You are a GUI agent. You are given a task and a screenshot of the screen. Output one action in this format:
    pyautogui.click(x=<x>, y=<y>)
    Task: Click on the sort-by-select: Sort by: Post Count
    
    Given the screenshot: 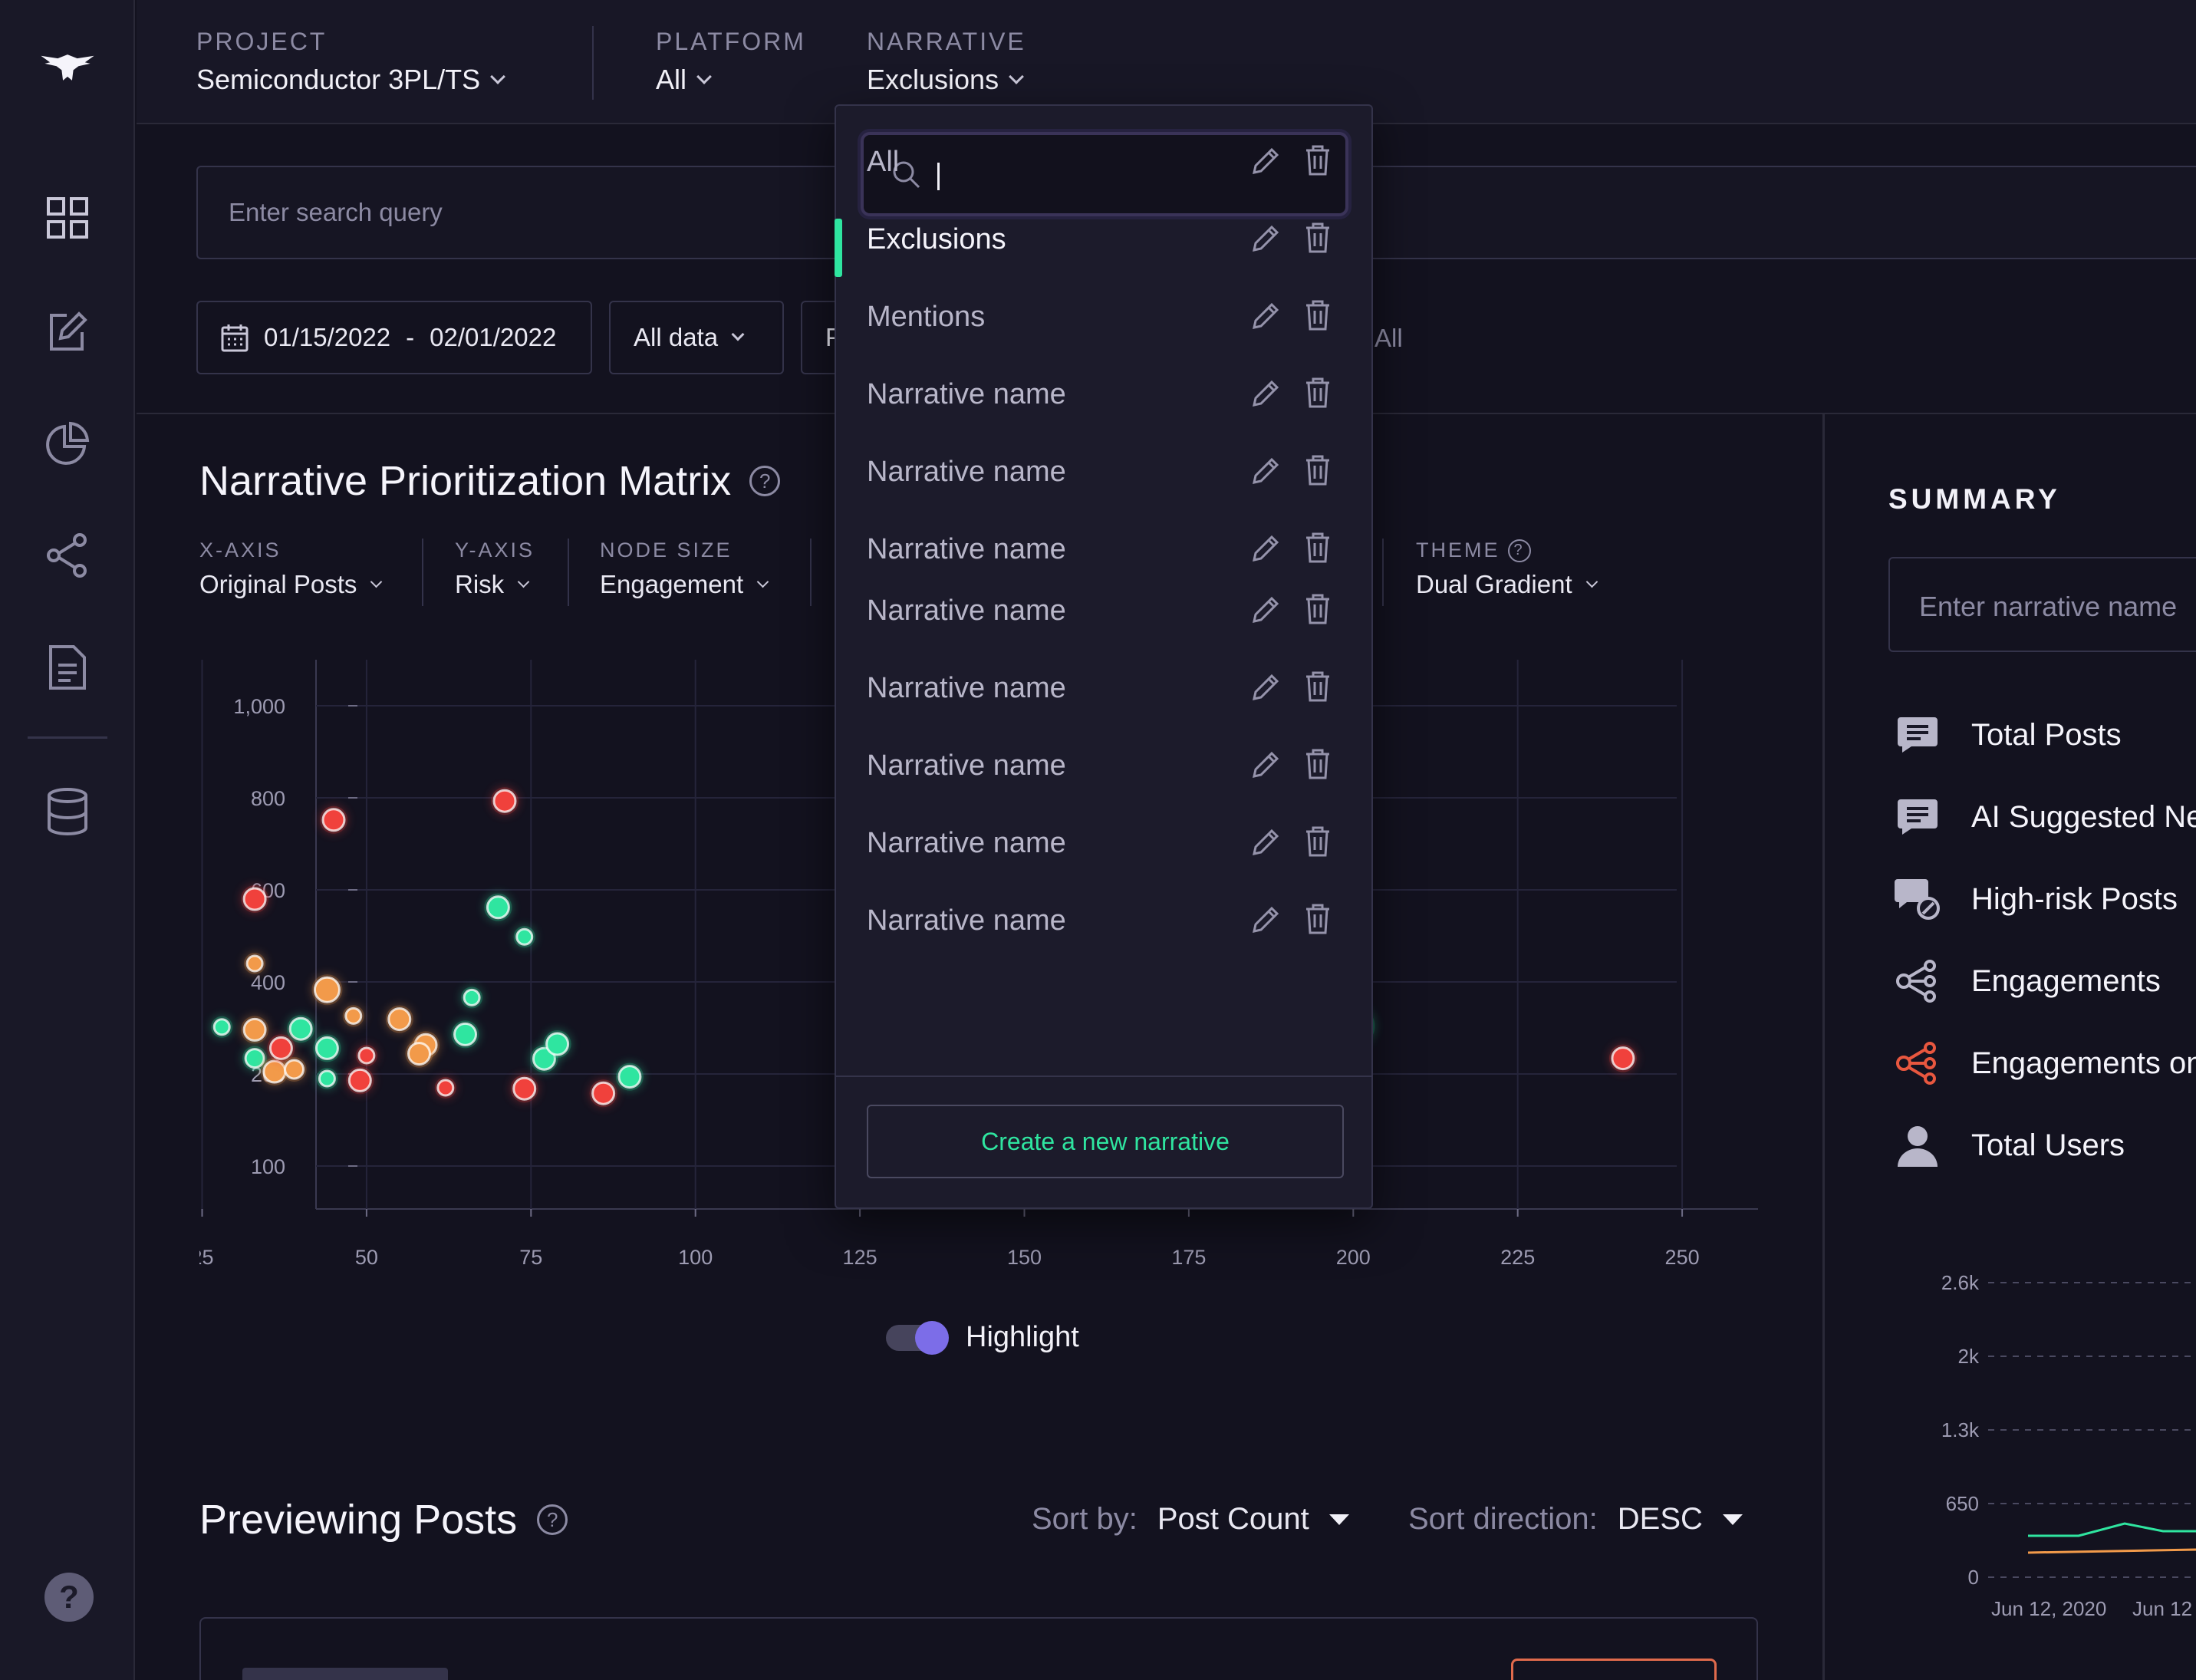 What is the action you would take?
    pyautogui.click(x=1190, y=1519)
    